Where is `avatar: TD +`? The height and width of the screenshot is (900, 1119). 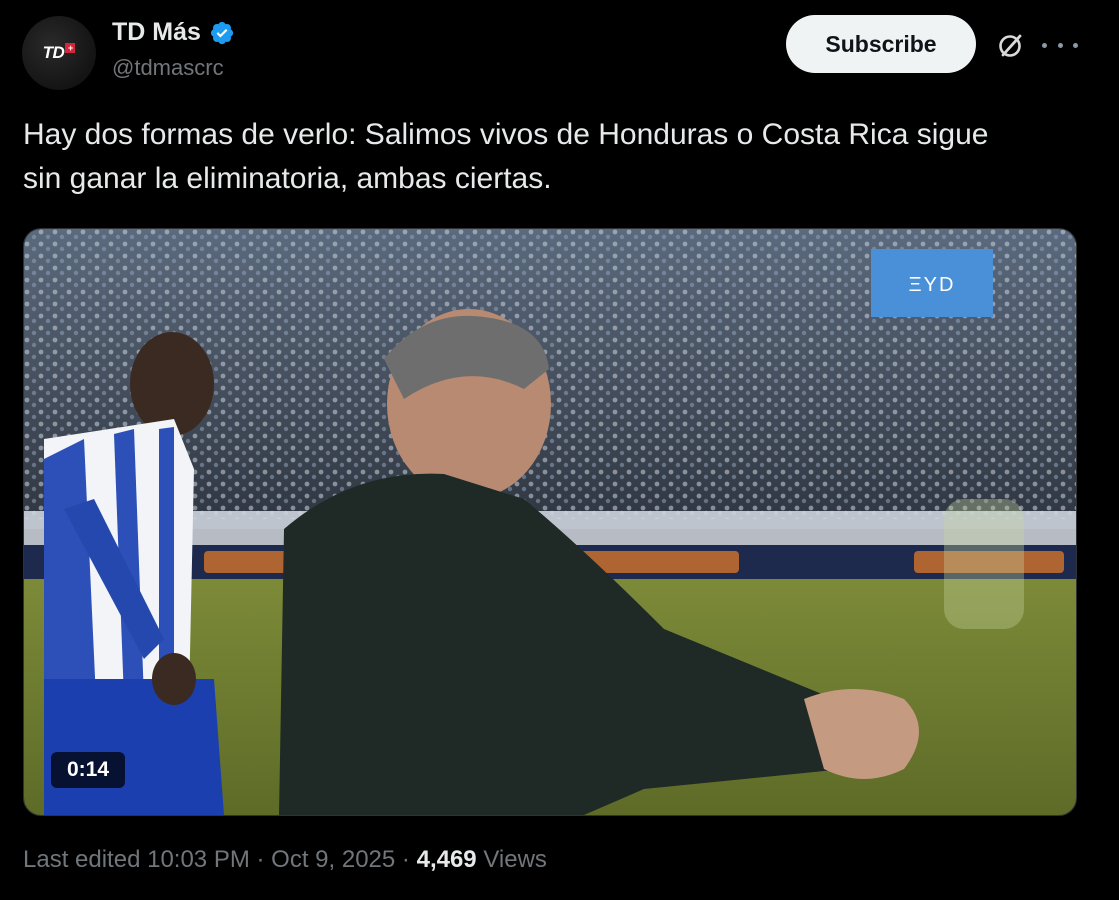 avatar: TD + is located at coordinates (59, 53).